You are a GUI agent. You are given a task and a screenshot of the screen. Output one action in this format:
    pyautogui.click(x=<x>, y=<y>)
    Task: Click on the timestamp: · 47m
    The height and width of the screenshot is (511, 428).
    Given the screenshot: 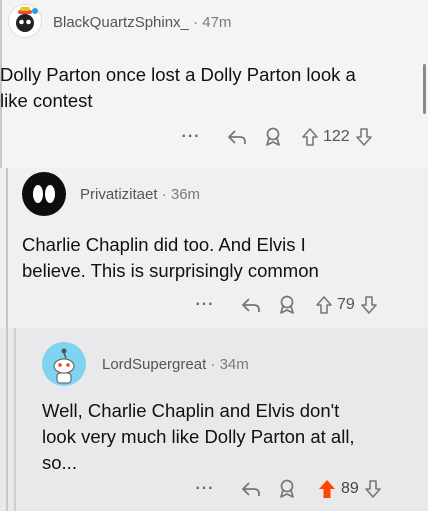 What is the action you would take?
    pyautogui.click(x=212, y=22)
    